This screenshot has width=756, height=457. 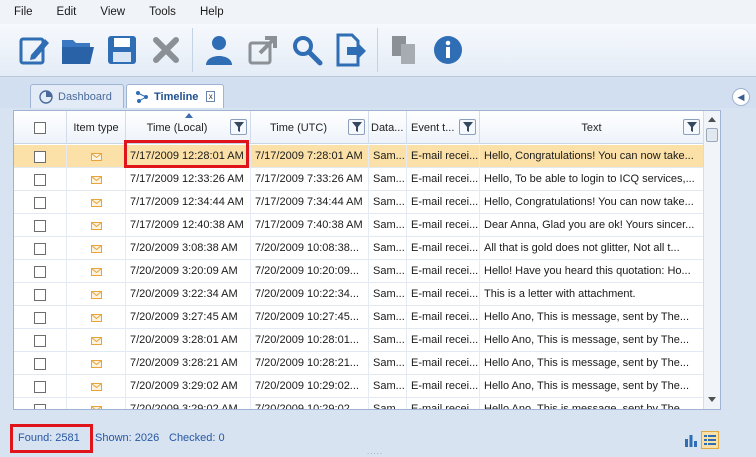 I want to click on time-local-cell: 7/20/2009 3:20:09 AM, so click(x=188, y=271).